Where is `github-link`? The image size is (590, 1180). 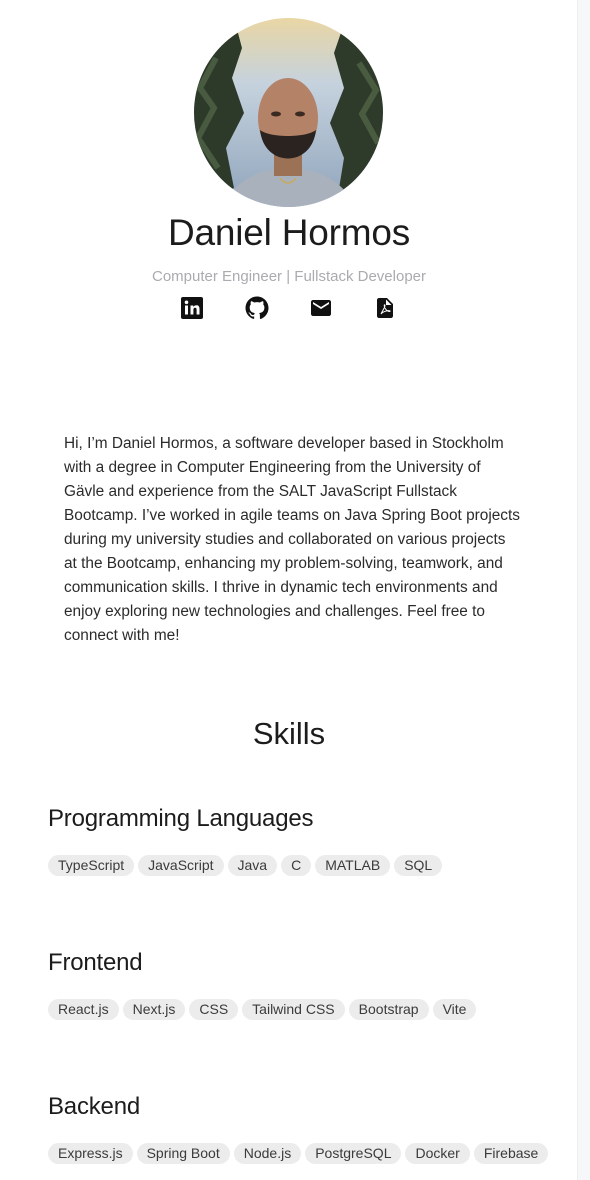 github-link is located at coordinates (257, 308).